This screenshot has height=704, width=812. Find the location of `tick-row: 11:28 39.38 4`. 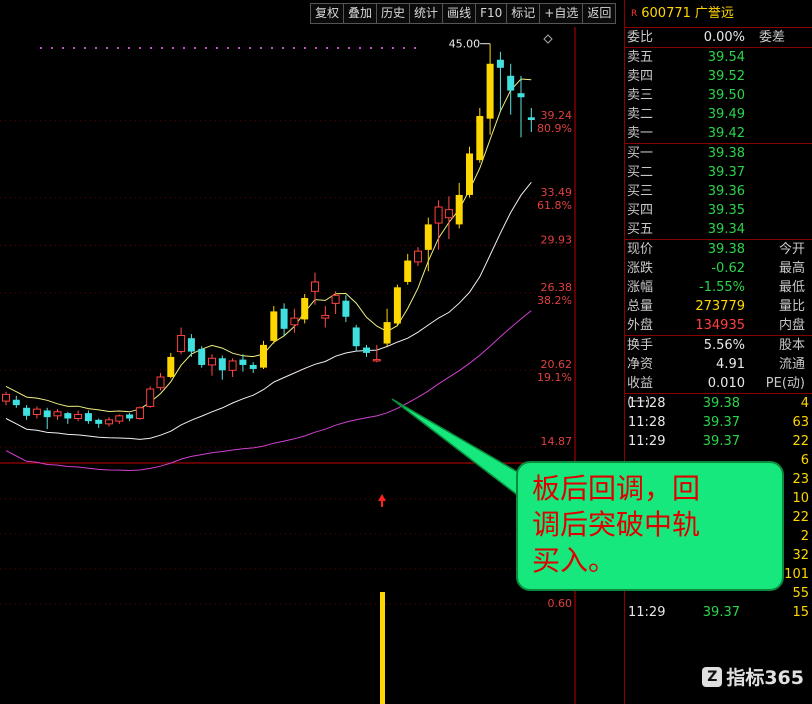

tick-row: 11:28 39.38 4 is located at coordinates (718, 403).